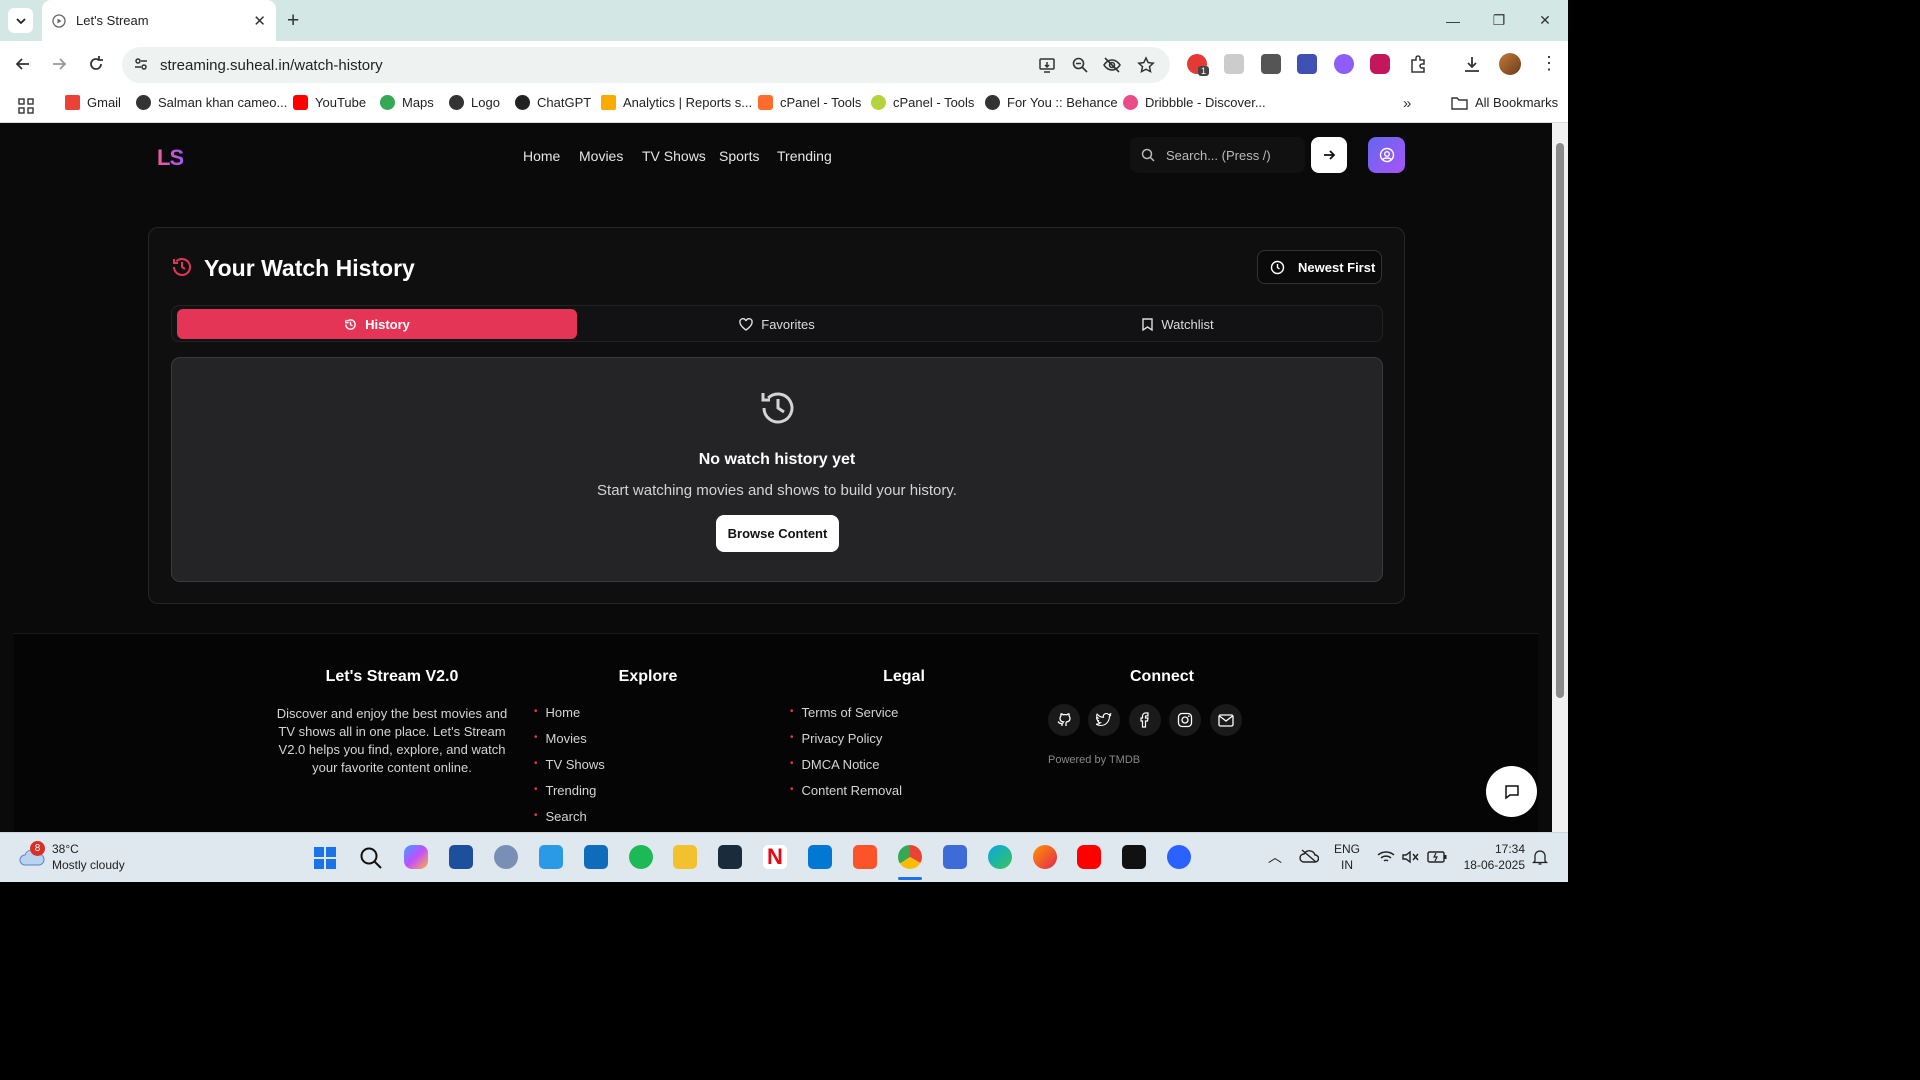 The height and width of the screenshot is (1080, 1920). Describe the element at coordinates (1386, 155) in the screenshot. I see `profile-button` at that location.